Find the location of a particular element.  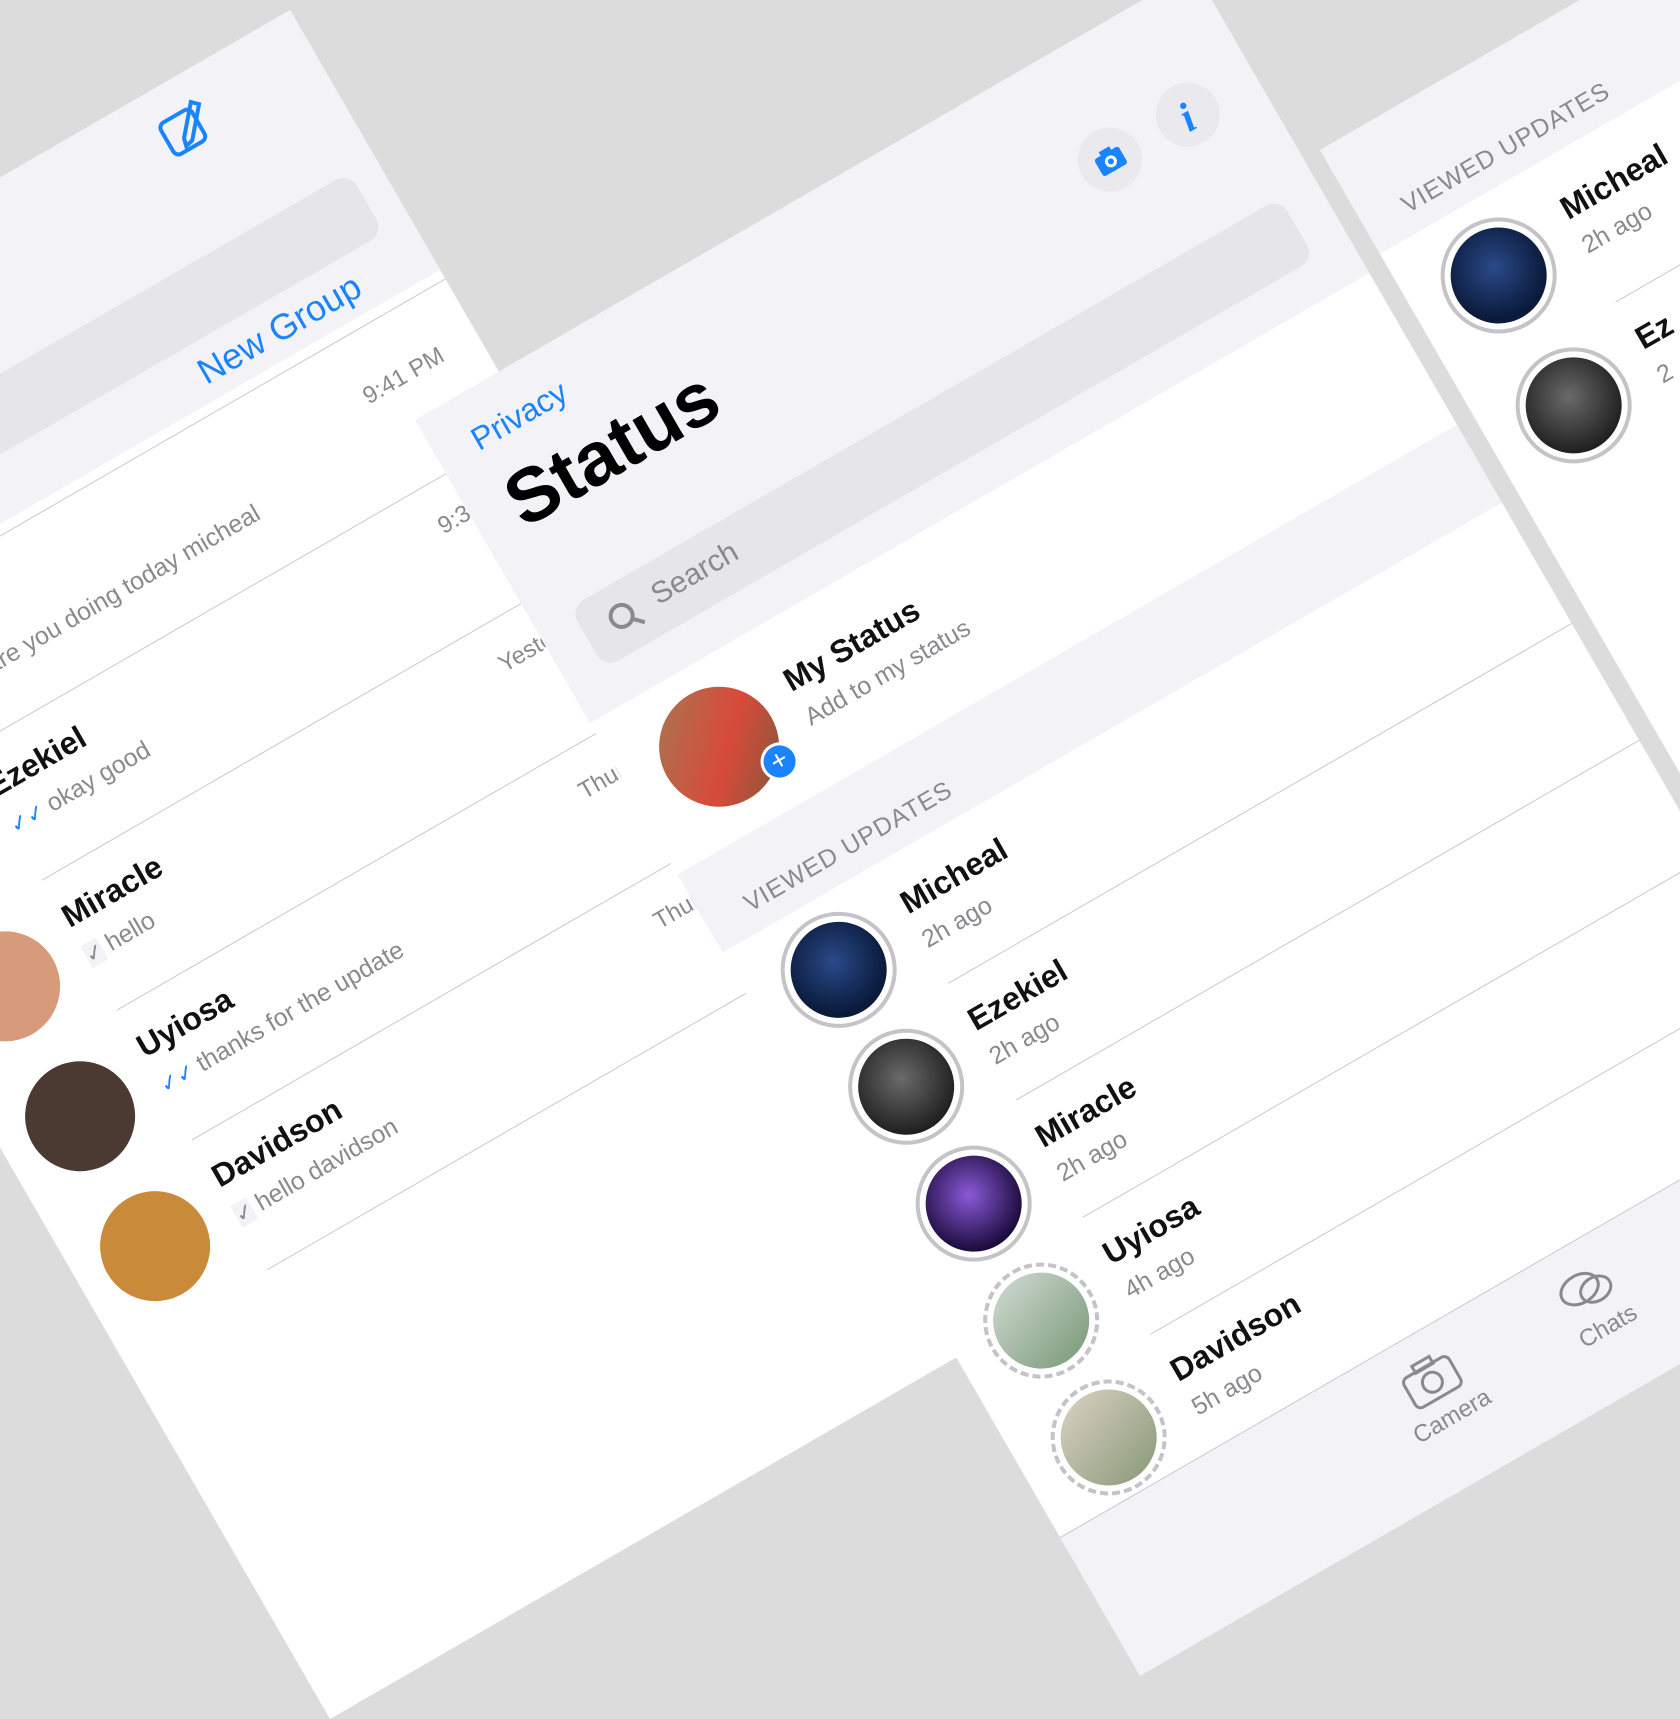

search-icon is located at coordinates (625, 617).